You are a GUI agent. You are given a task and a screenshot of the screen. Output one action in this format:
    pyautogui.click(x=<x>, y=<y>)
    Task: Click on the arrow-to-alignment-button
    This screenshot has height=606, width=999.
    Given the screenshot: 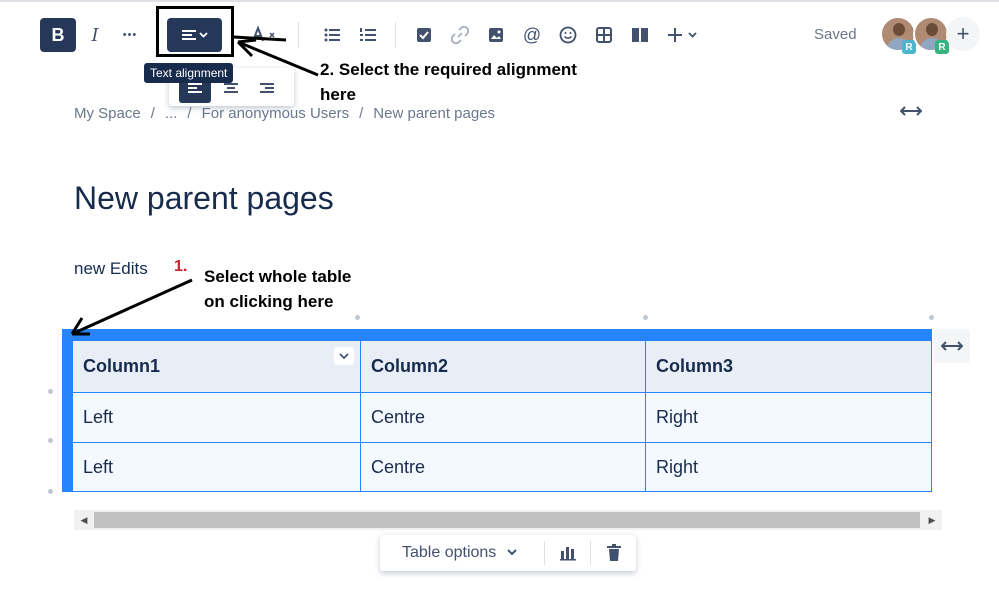 What is the action you would take?
    pyautogui.click(x=276, y=56)
    